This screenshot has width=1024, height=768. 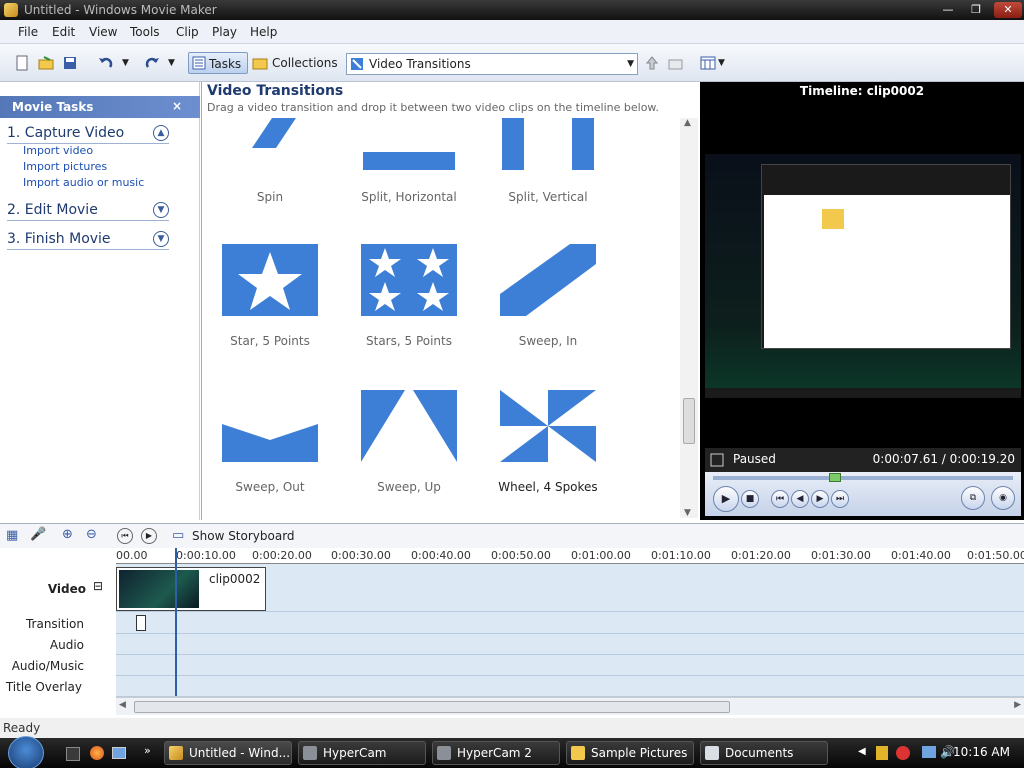 What do you see at coordinates (835, 477) in the screenshot?
I see `seek-thumb` at bounding box center [835, 477].